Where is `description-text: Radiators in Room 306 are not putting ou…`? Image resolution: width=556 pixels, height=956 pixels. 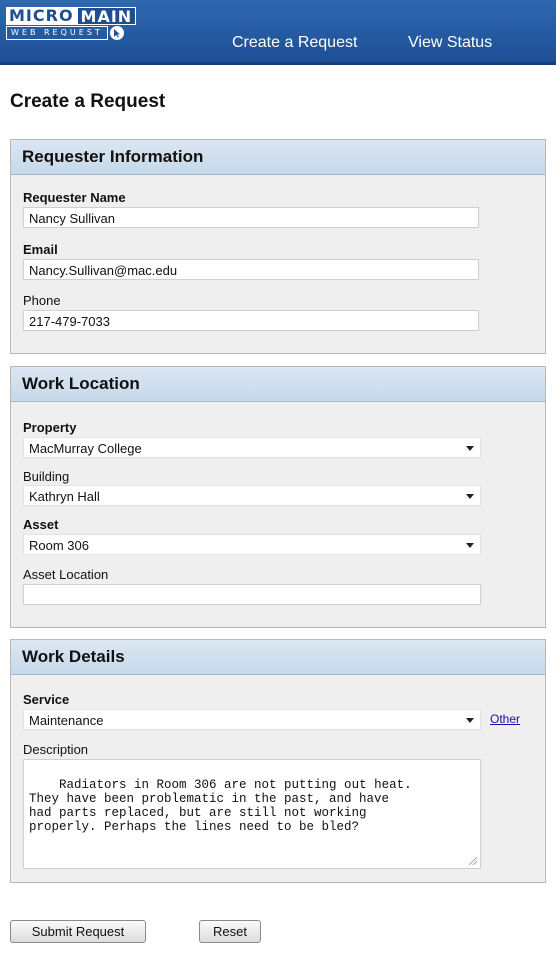
description-text: Radiators in Room 306 are not putting ou… is located at coordinates (220, 806).